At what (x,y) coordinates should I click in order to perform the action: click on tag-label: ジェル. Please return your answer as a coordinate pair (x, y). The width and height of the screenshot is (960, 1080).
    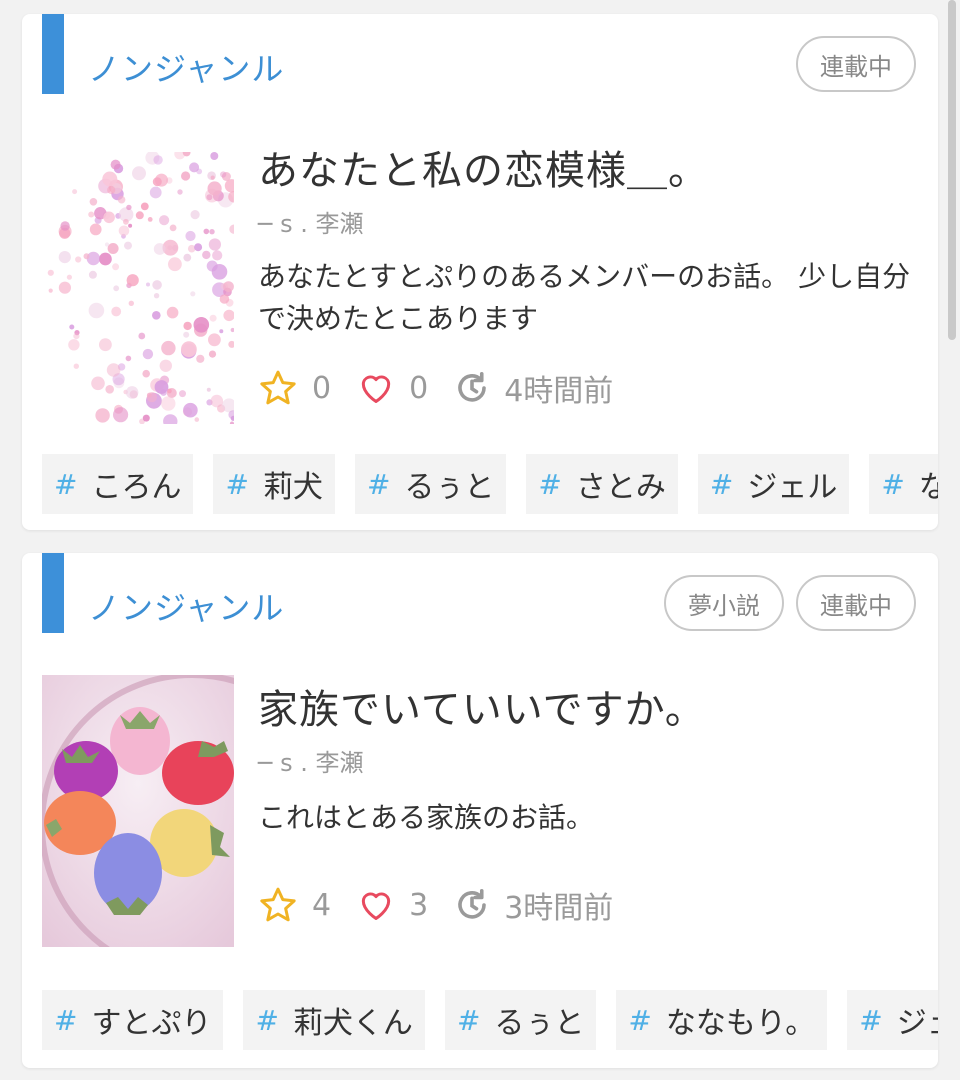
    Looking at the image, I should click on (792, 487).